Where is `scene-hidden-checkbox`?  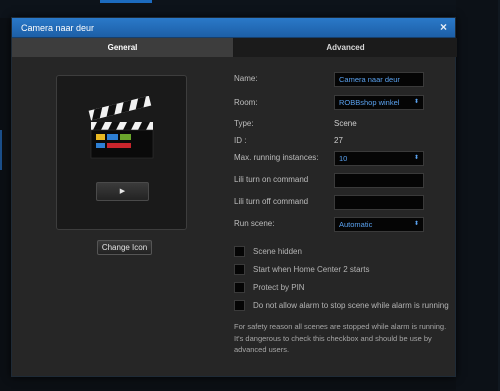
scene-hidden-checkbox is located at coordinates (239, 251).